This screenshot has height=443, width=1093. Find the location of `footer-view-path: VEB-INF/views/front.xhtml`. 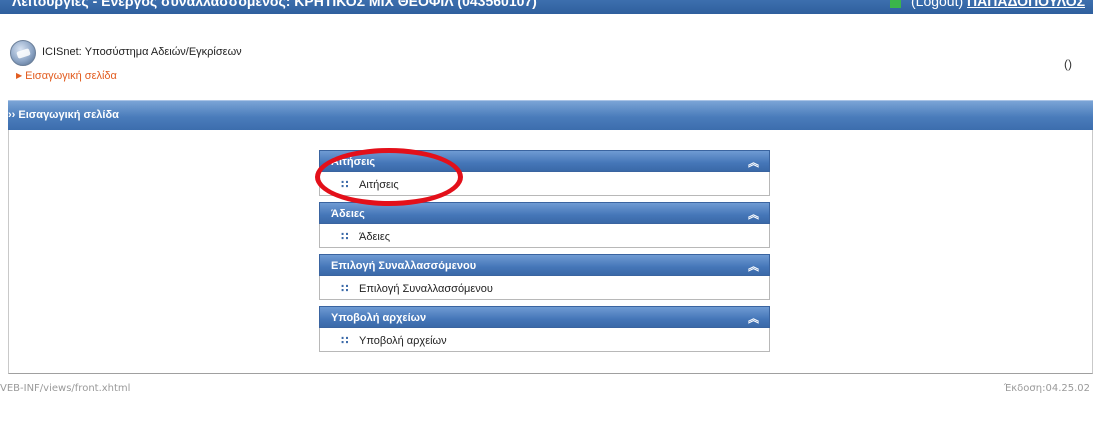

footer-view-path: VEB-INF/views/front.xhtml is located at coordinates (65, 388).